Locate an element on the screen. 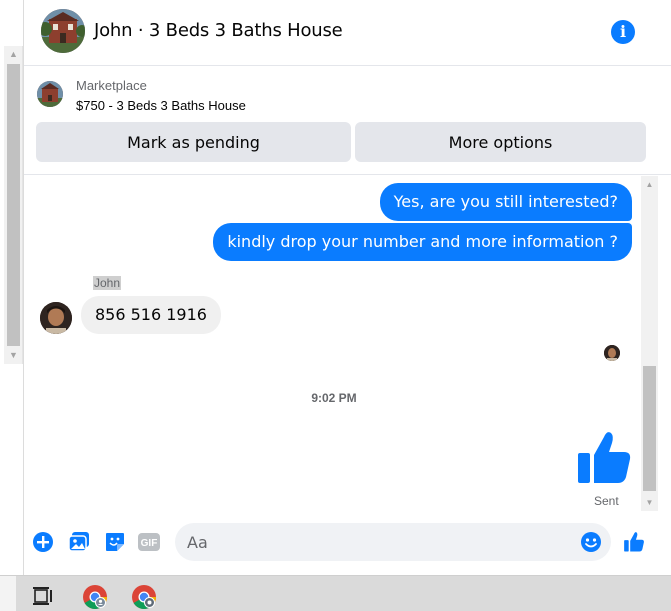 This screenshot has width=671, height=611. taskbar-edge is located at coordinates (8, 593).